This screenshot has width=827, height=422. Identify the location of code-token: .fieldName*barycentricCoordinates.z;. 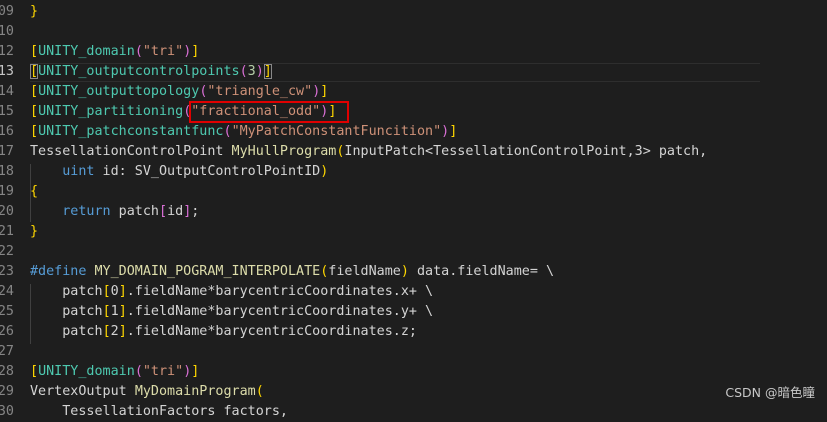
(271, 331).